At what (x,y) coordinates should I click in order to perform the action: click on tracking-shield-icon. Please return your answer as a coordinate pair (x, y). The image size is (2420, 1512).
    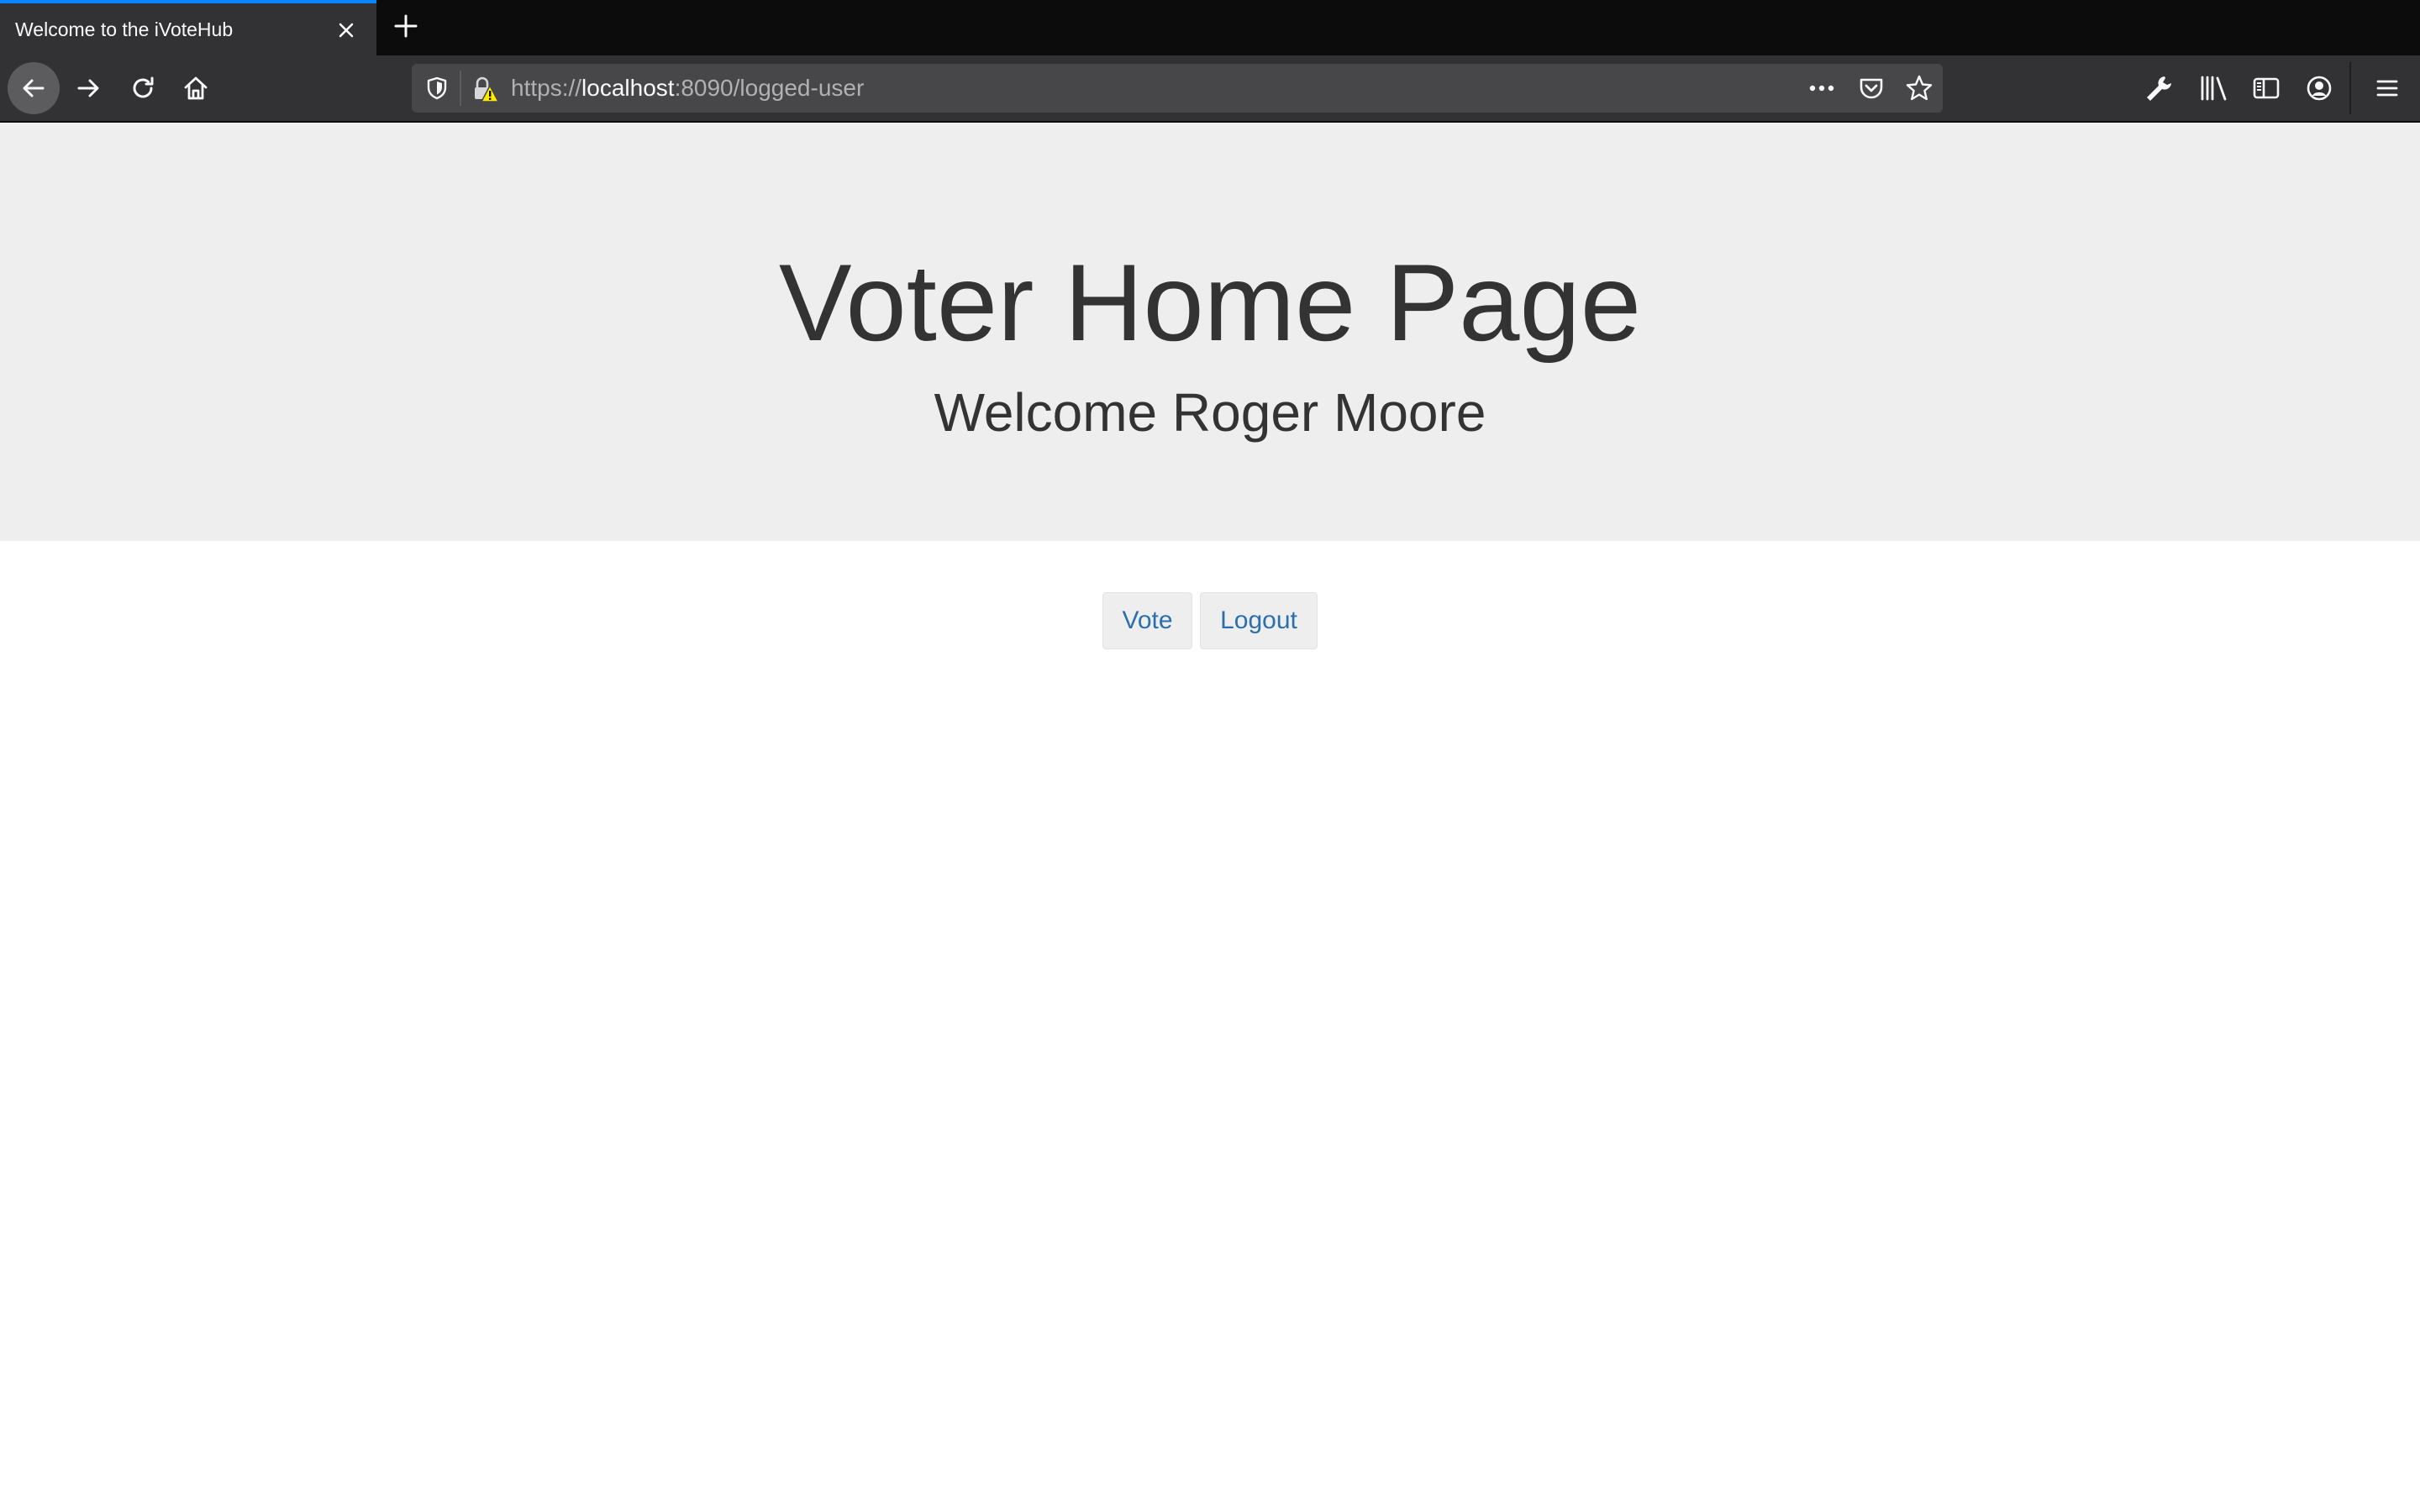
    Looking at the image, I should click on (437, 88).